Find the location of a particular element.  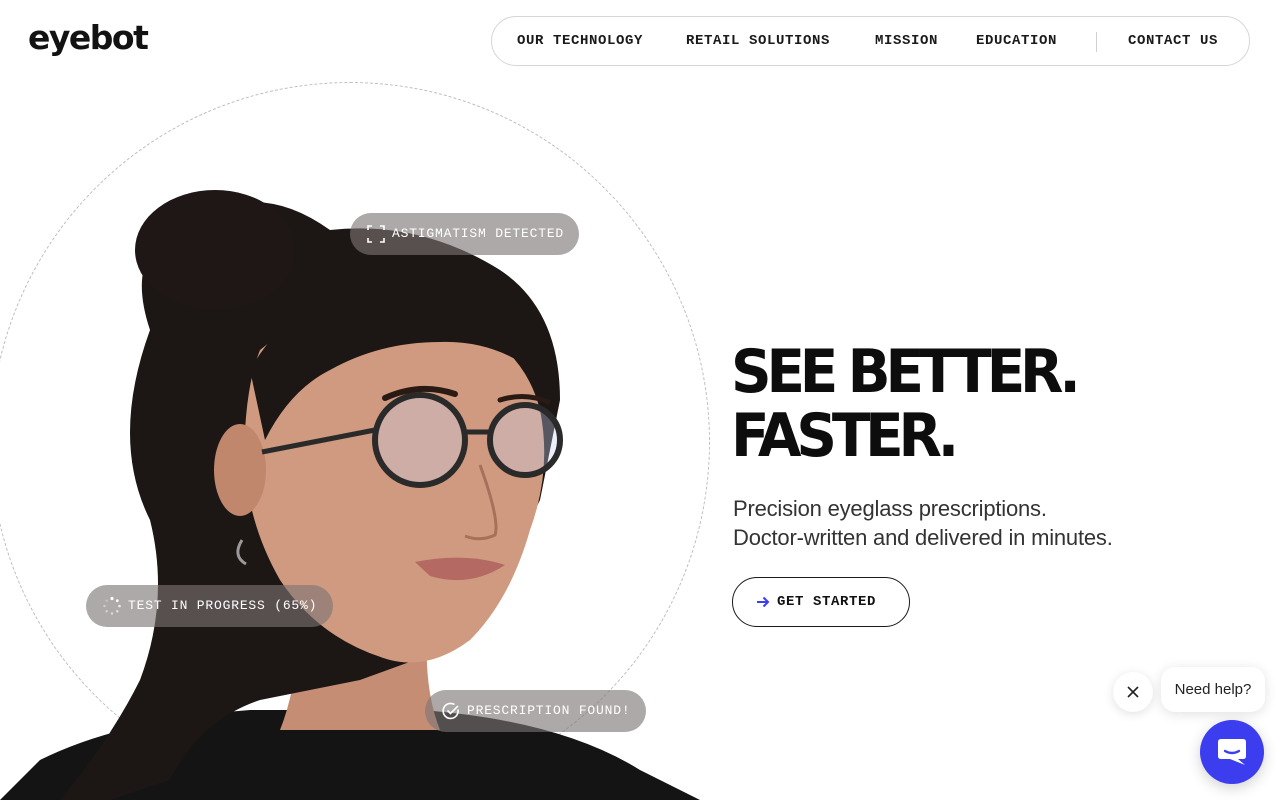

nav-item-retail-solutions: RETAIL SOLUTIONS is located at coordinates (758, 41).